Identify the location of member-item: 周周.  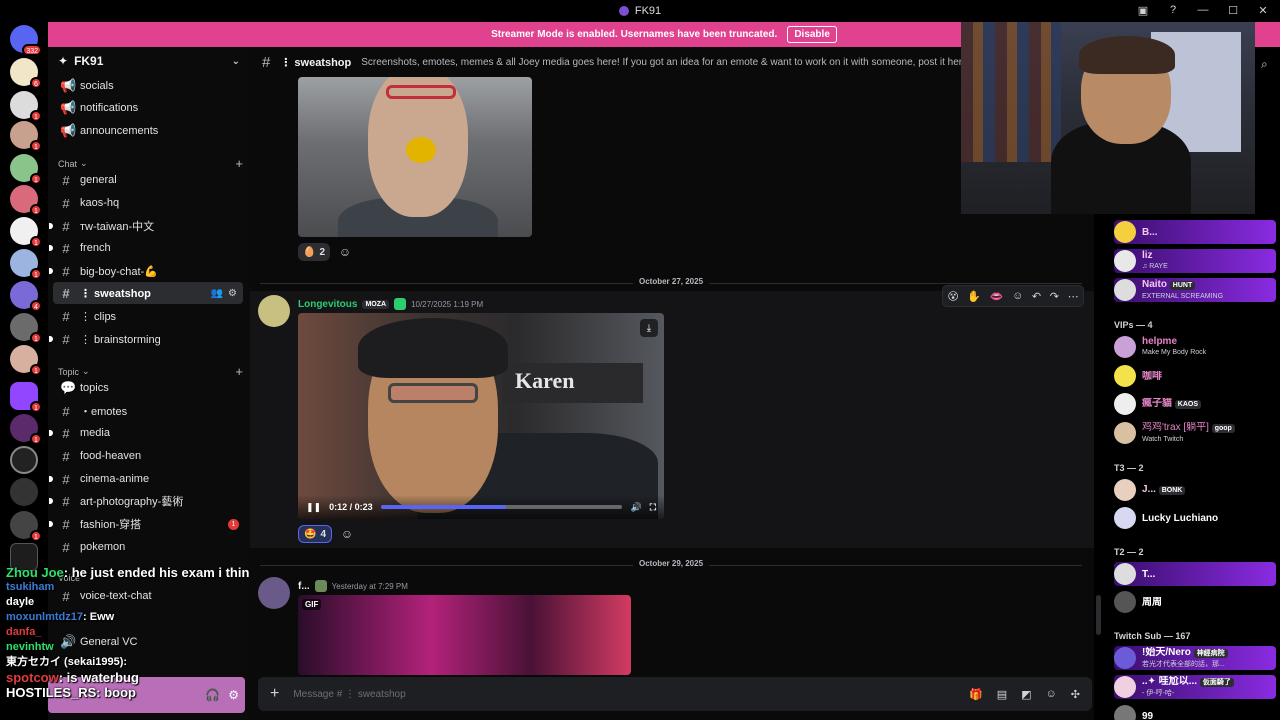
(1195, 602).